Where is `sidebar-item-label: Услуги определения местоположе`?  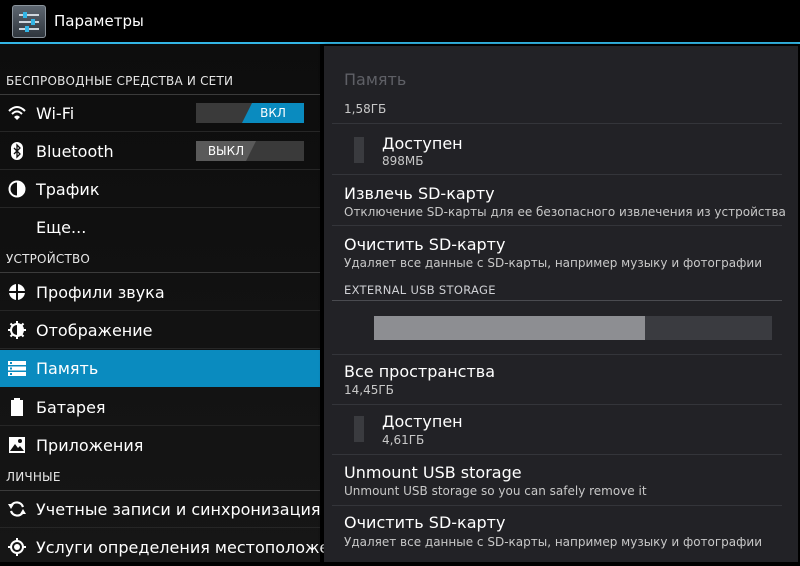
sidebar-item-label: Услуги определения местоположе is located at coordinates (183, 547).